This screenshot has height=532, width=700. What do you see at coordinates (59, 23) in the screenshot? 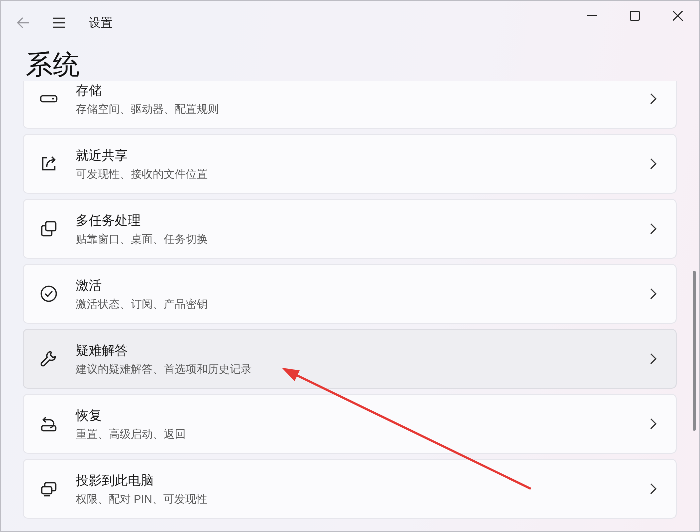
I see `menu-icon` at bounding box center [59, 23].